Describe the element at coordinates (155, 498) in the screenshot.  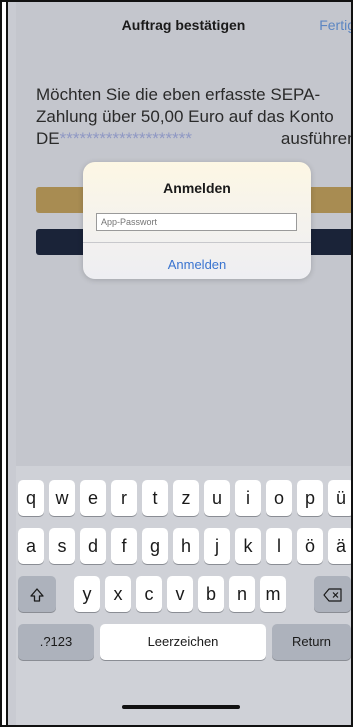
I see `key-t: t` at that location.